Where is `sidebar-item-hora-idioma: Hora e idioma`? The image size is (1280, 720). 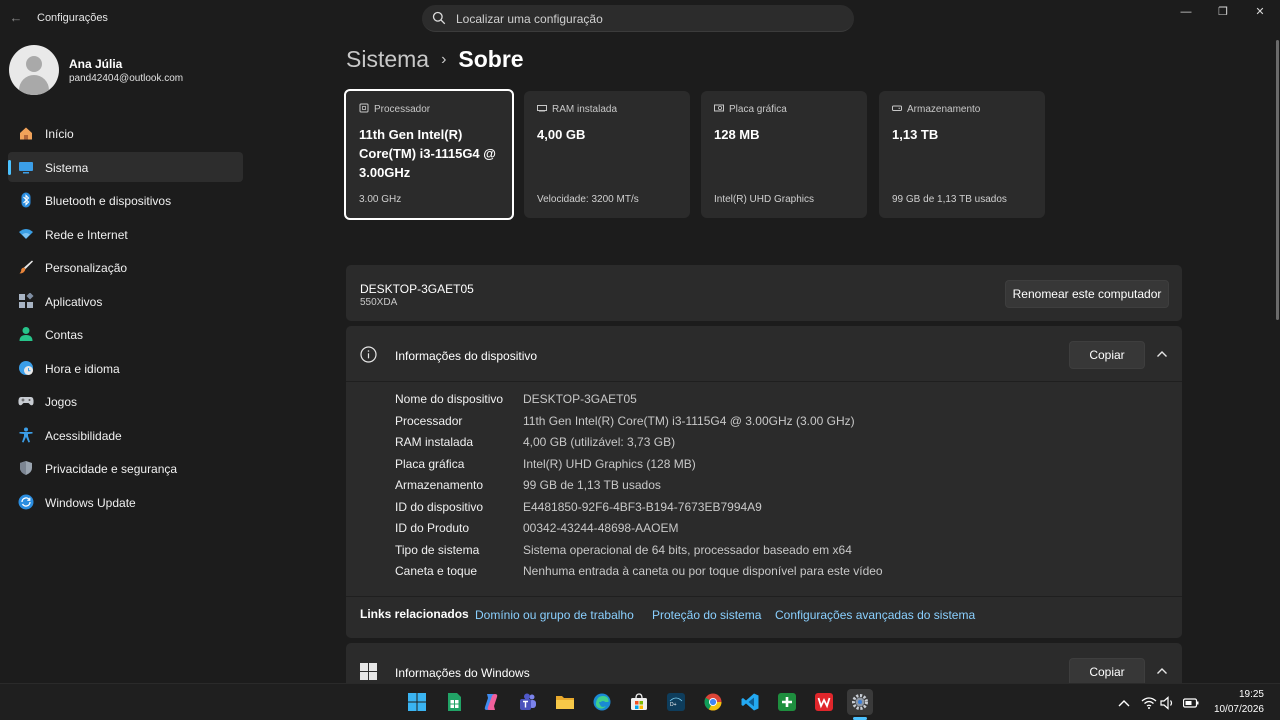 sidebar-item-hora-idioma: Hora e idioma is located at coordinates (125, 368).